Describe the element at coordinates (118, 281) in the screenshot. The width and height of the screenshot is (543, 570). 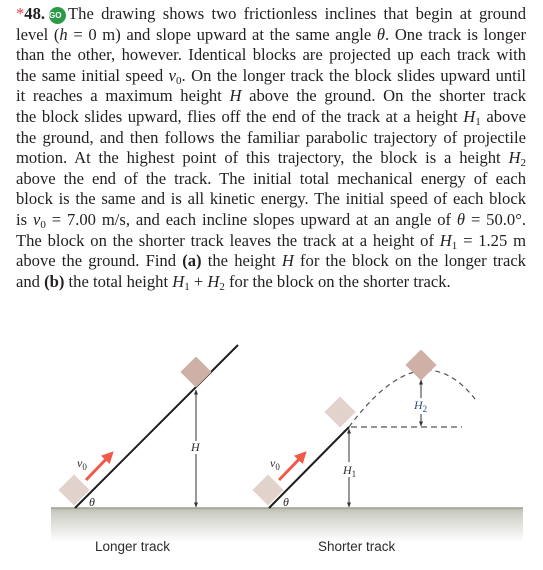
I see `text: the total height` at that location.